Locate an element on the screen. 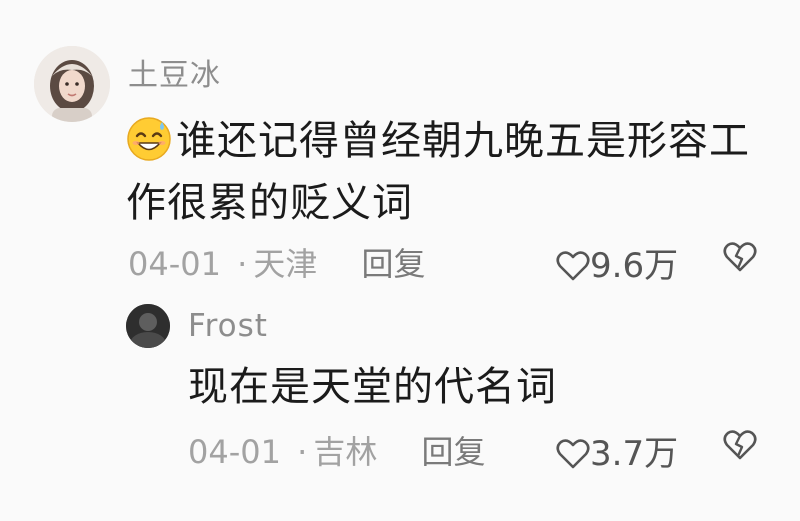 The width and height of the screenshot is (800, 521). comment-meta: 04-01 · 天津 回复 is located at coordinates (277, 262).